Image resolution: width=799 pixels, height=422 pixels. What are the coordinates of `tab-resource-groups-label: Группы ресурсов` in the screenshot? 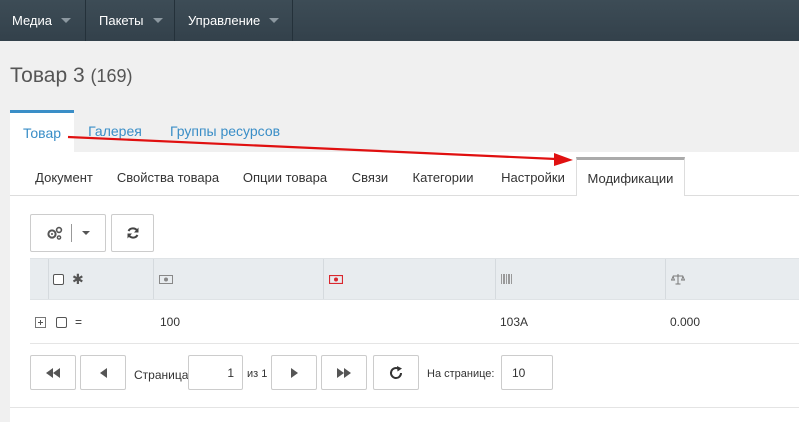 It's located at (225, 131).